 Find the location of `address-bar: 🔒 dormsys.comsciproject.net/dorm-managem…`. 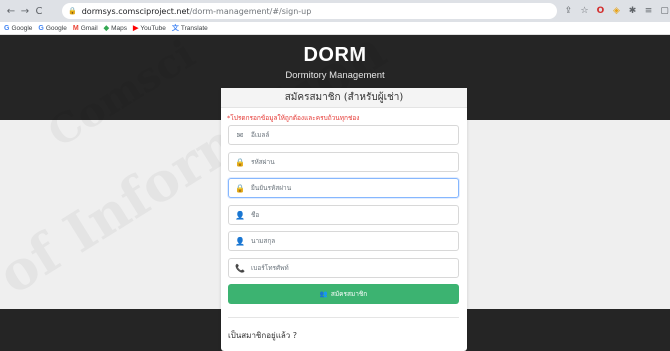

address-bar: 🔒 dormsys.comsciproject.net/dorm-managem… is located at coordinates (309, 11).